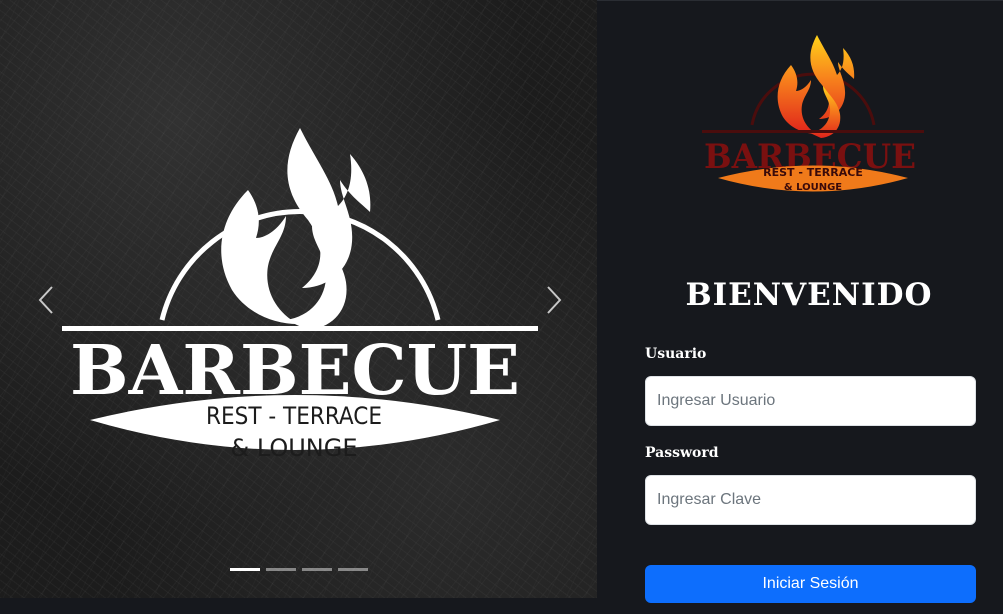  I want to click on chevron-left-icon, so click(45, 300).